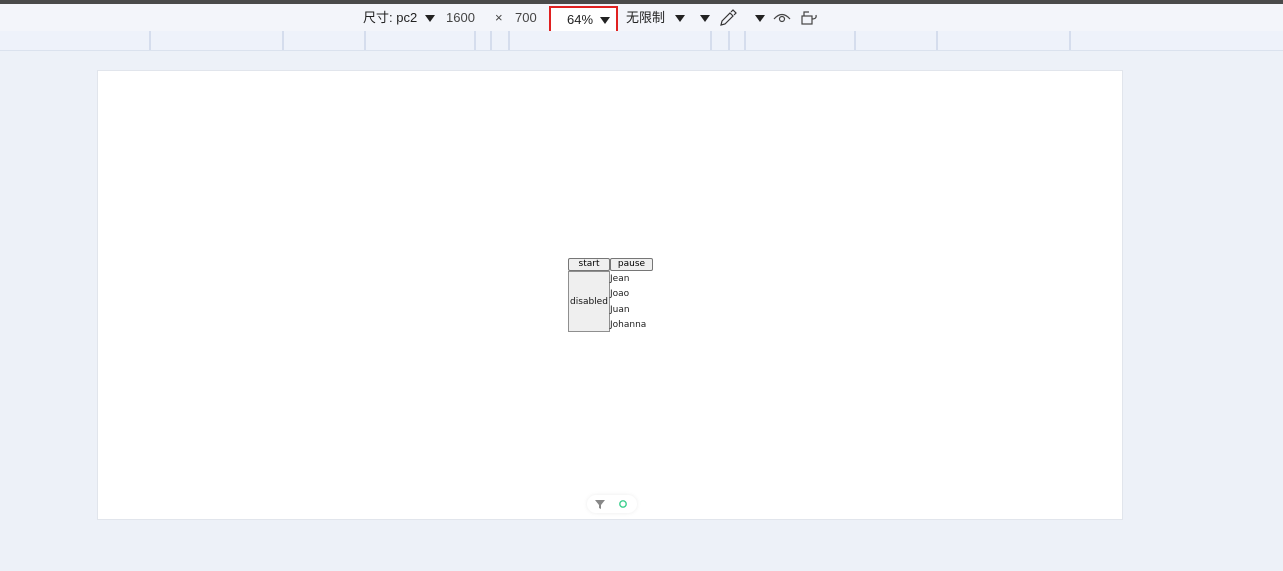 Image resolution: width=1283 pixels, height=571 pixels. I want to click on disabled-label: disabled, so click(589, 301).